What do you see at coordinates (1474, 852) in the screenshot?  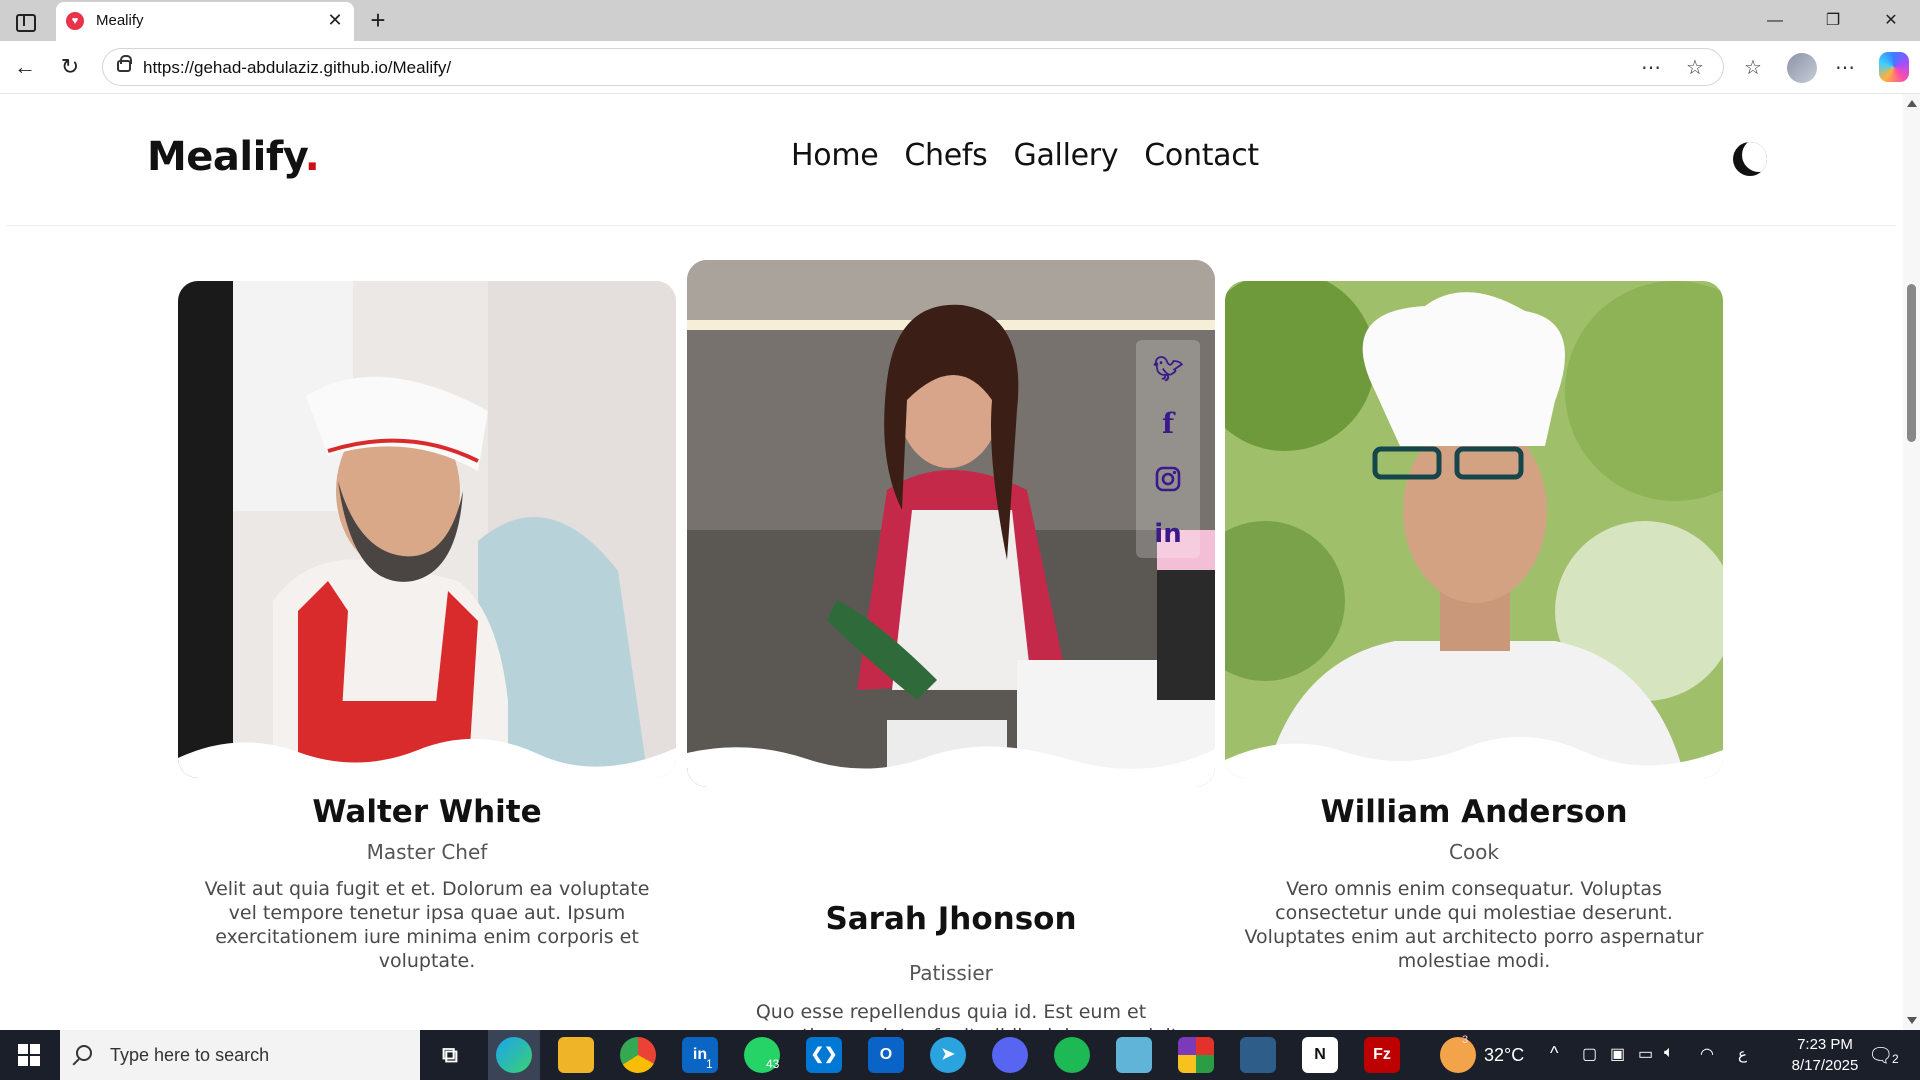 I see `chef-role: Cook` at bounding box center [1474, 852].